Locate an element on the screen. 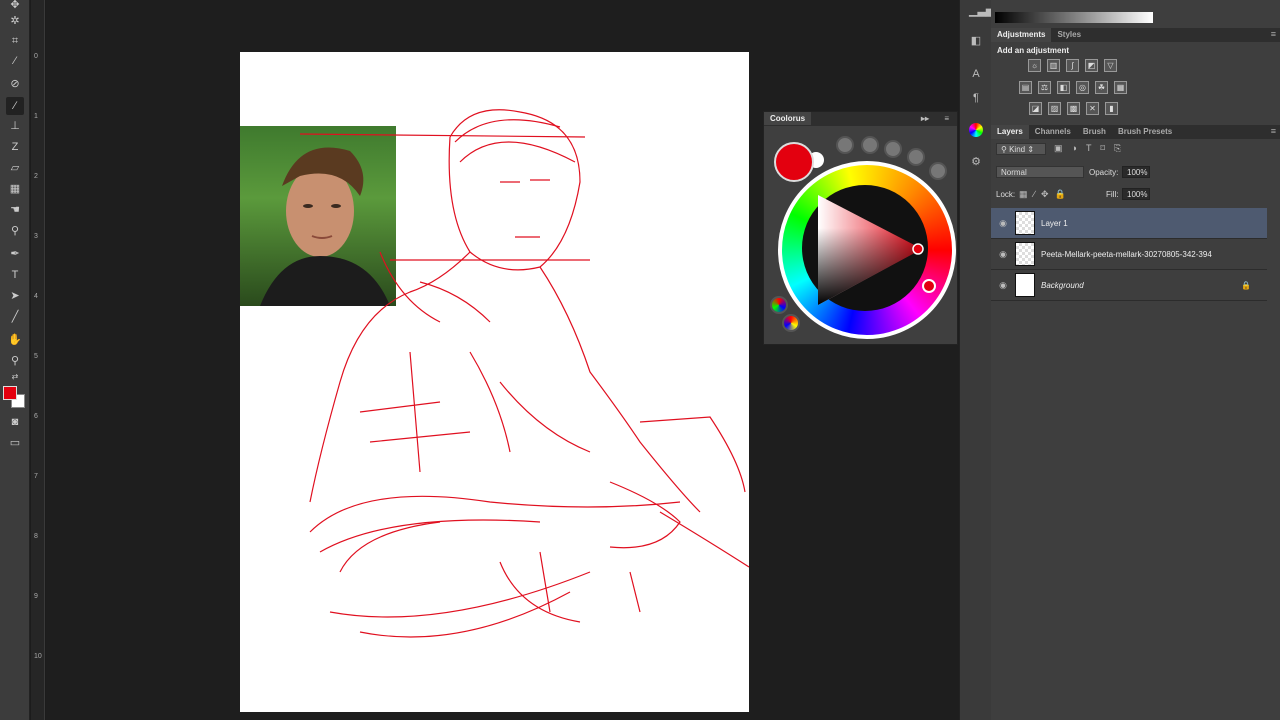 The image size is (1280, 720). swap-colors-icon: ⇄ is located at coordinates (15, 377).